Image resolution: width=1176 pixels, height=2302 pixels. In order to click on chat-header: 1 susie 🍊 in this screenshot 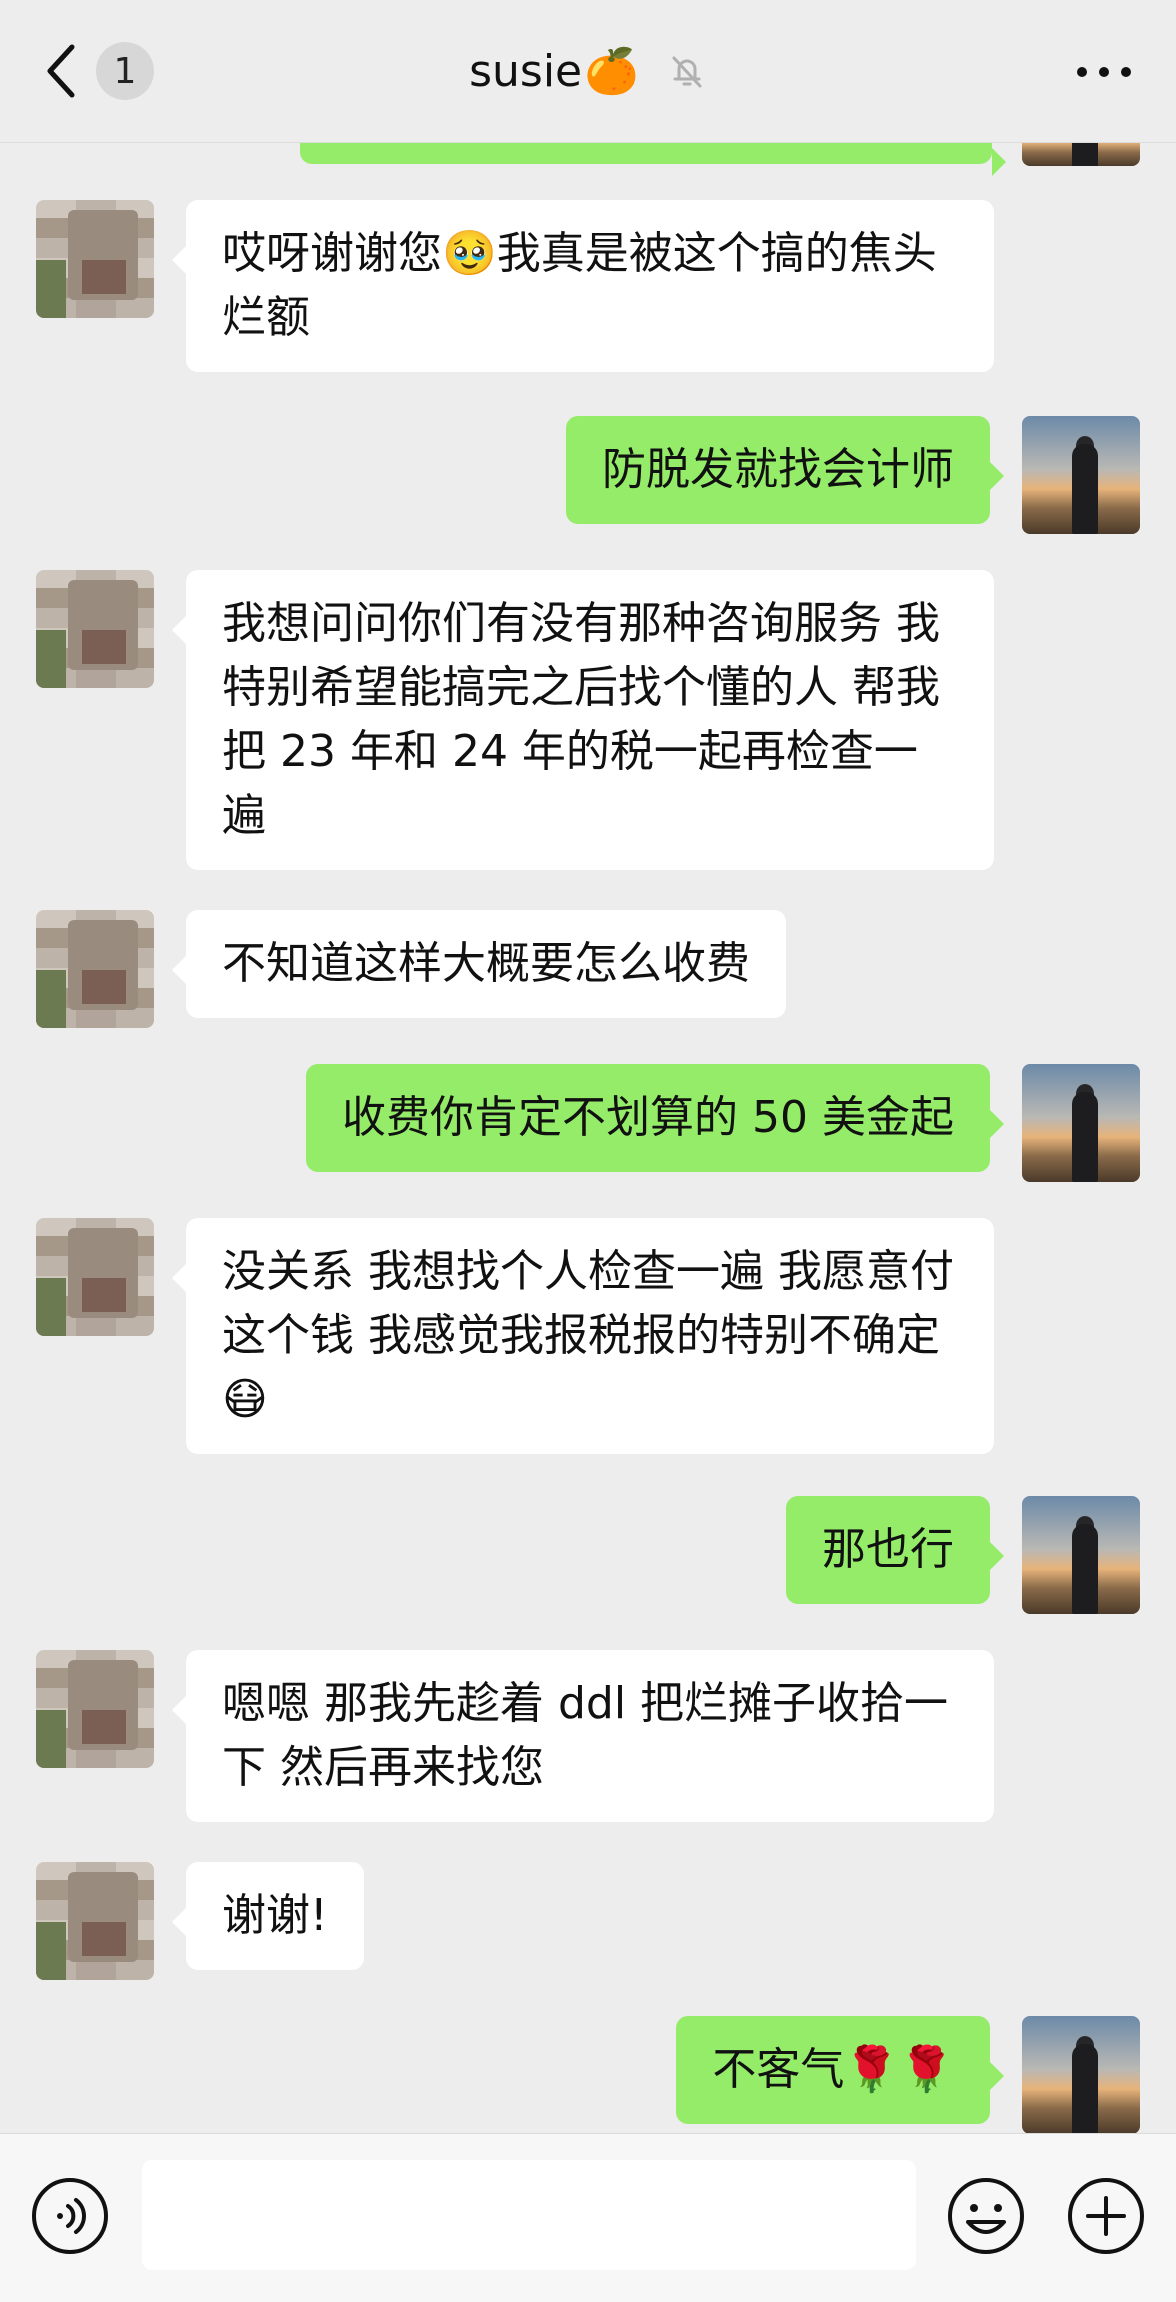, I will do `click(588, 71)`.